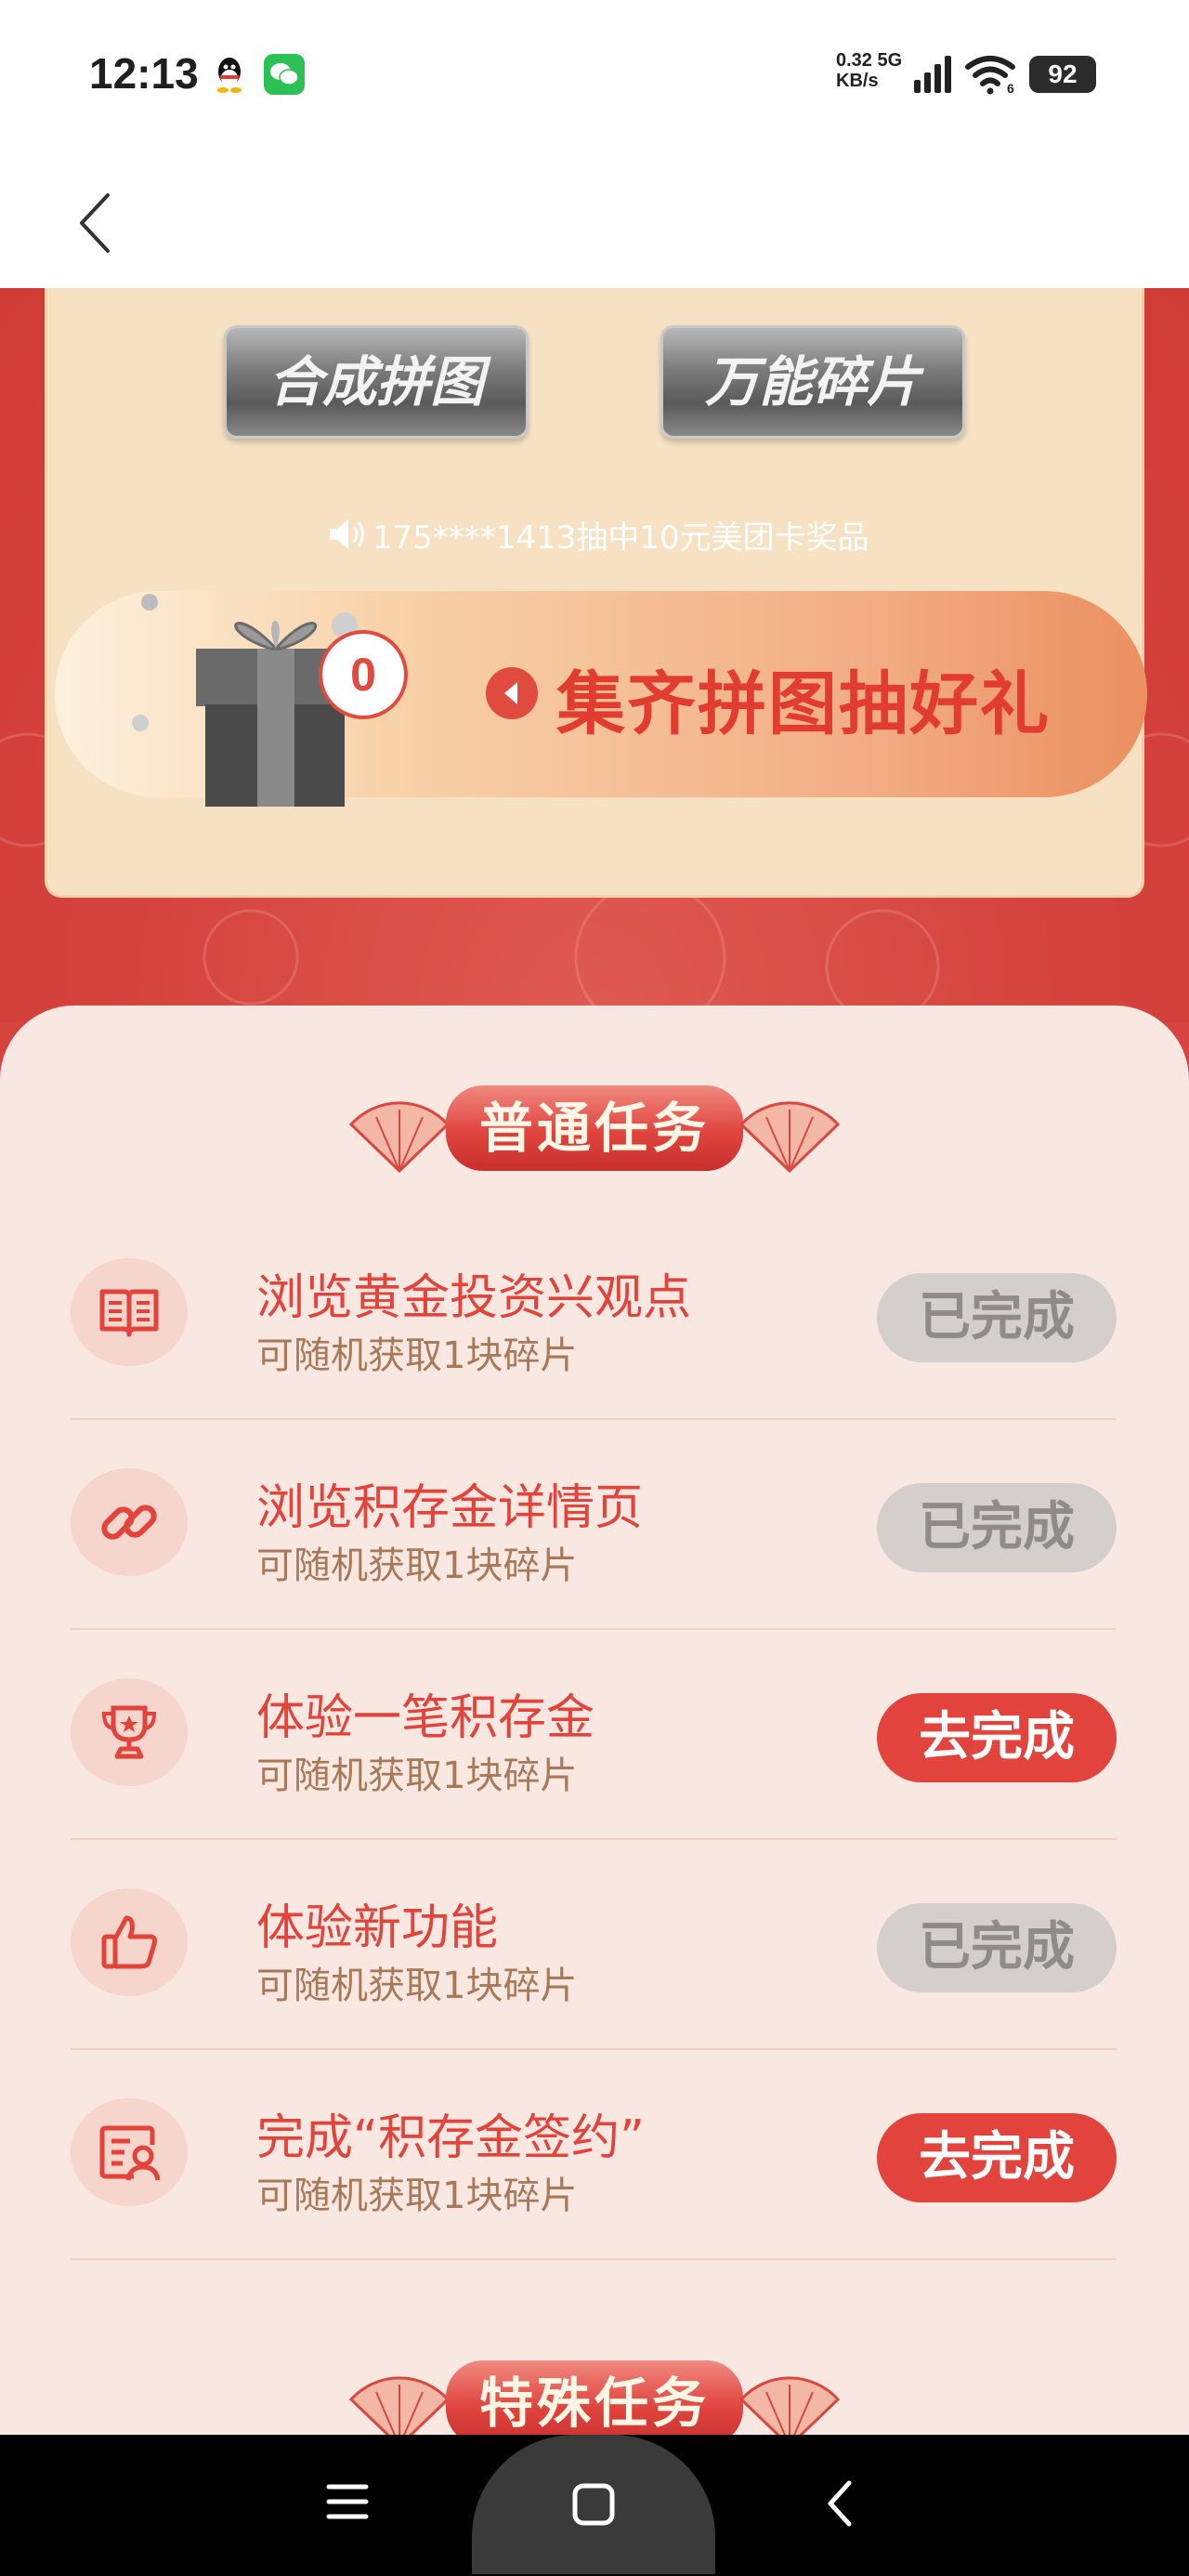  Describe the element at coordinates (144, 73) in the screenshot. I see `status-time: 12:13` at that location.